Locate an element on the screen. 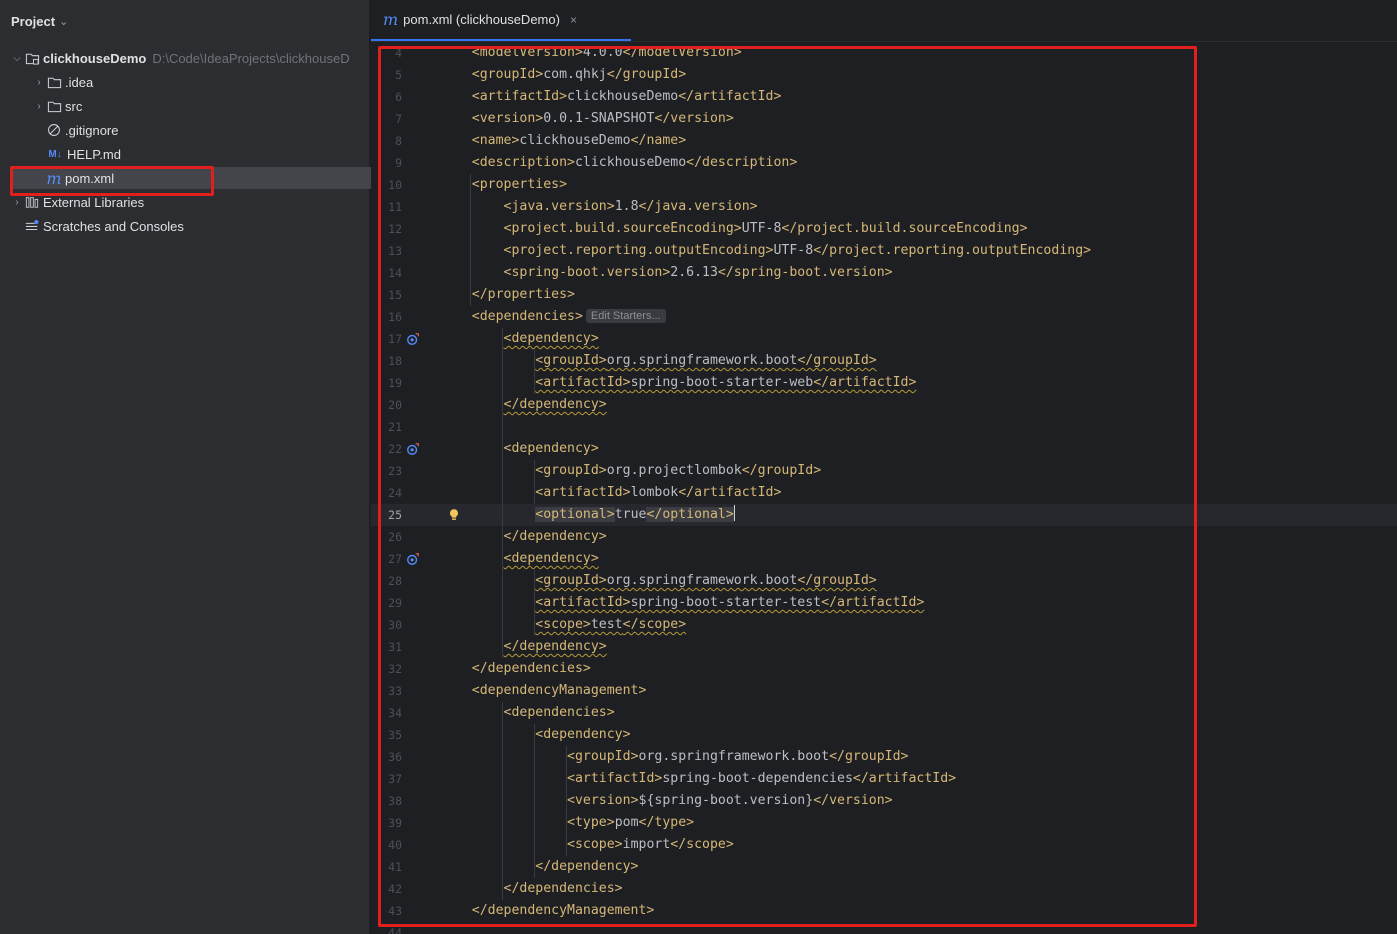 The height and width of the screenshot is (934, 1397). tree-item-help-md: M↓ HELP.md is located at coordinates (202, 154).